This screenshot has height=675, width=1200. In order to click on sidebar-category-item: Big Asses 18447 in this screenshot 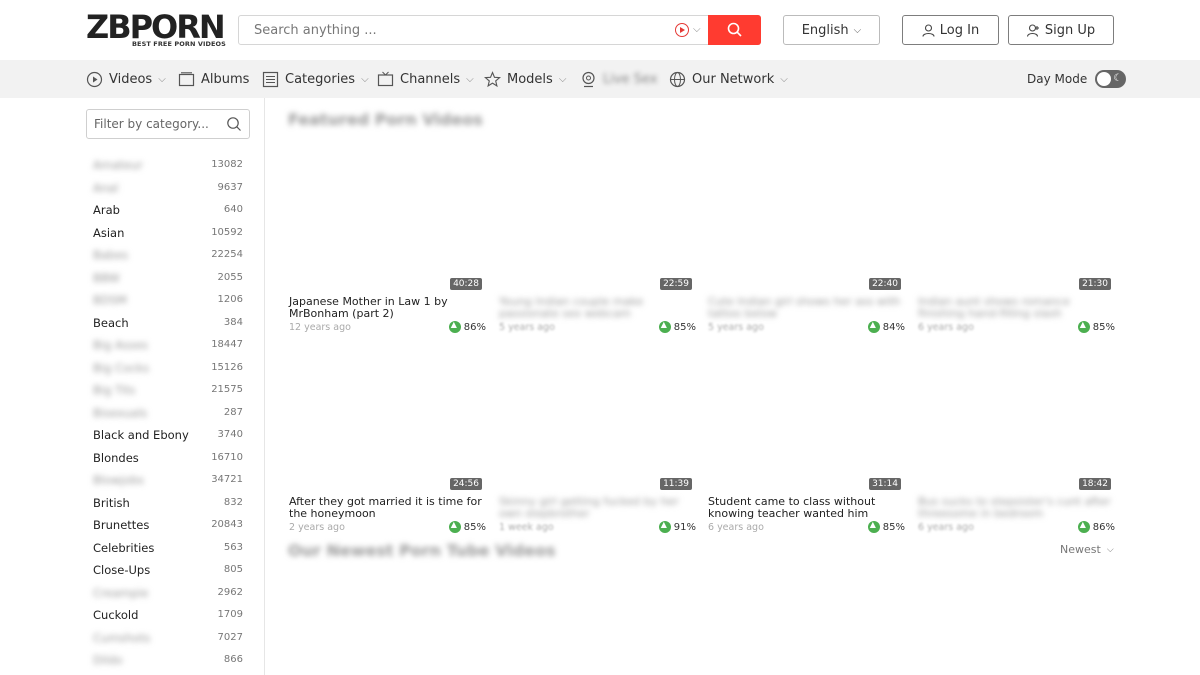, I will do `click(168, 345)`.